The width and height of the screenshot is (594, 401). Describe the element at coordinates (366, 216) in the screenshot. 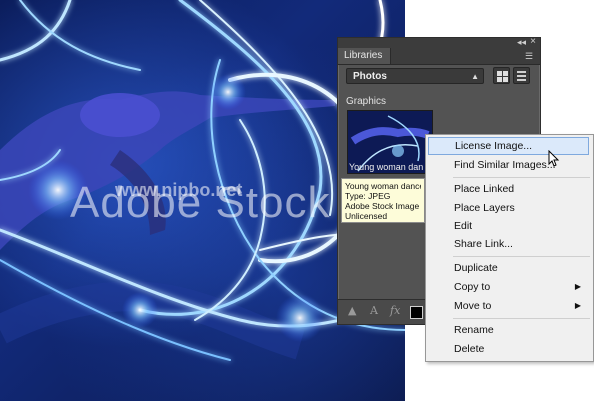

I see `tooltip-license-status: Unlicensed` at that location.